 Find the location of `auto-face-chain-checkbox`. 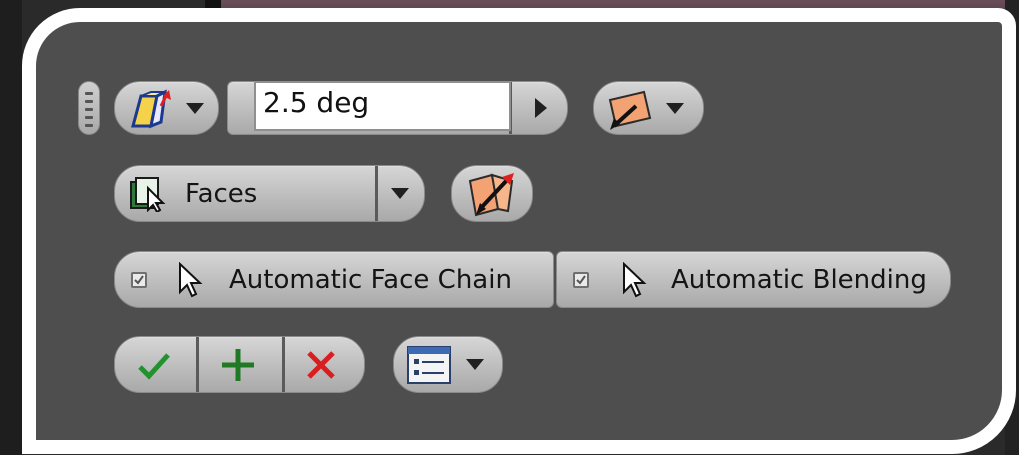

auto-face-chain-checkbox is located at coordinates (139, 280).